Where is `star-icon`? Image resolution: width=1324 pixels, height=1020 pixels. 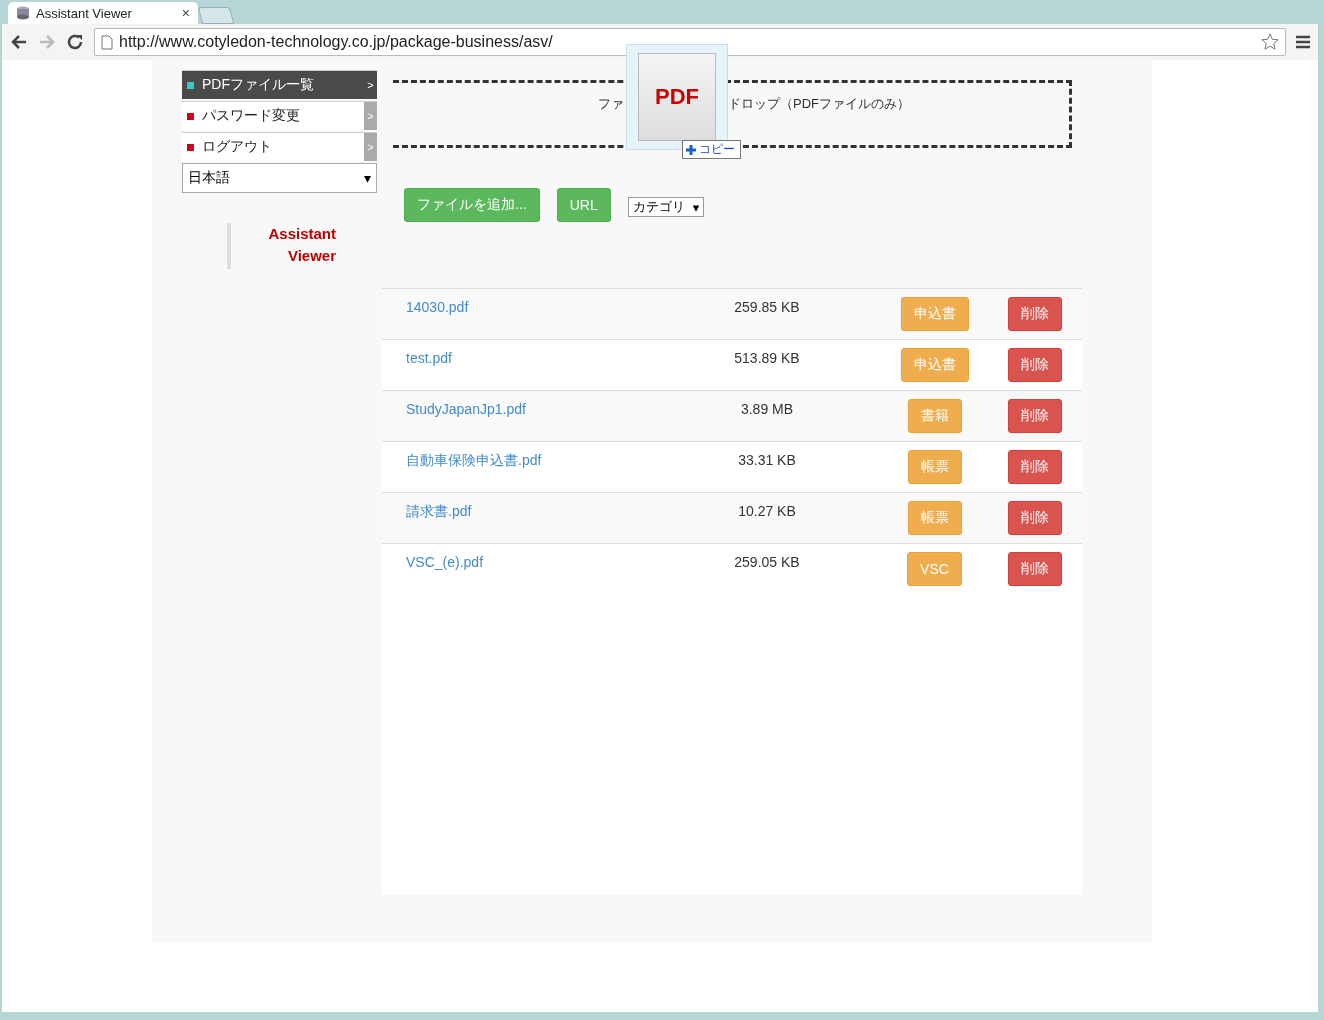 star-icon is located at coordinates (1270, 42).